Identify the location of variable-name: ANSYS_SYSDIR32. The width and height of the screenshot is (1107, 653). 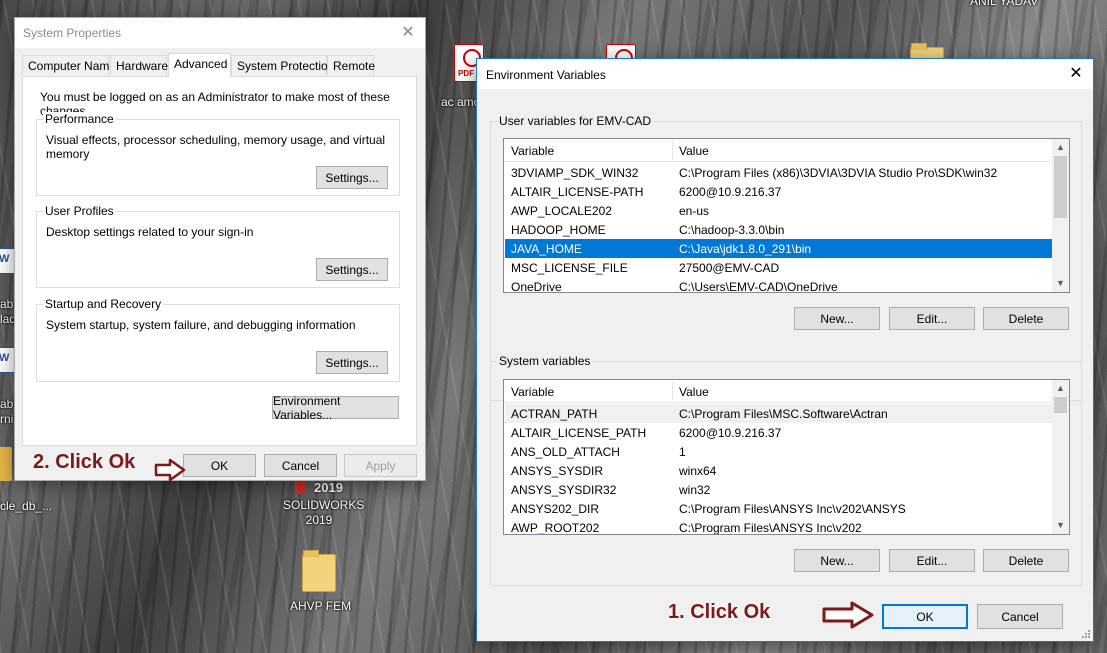
(564, 490).